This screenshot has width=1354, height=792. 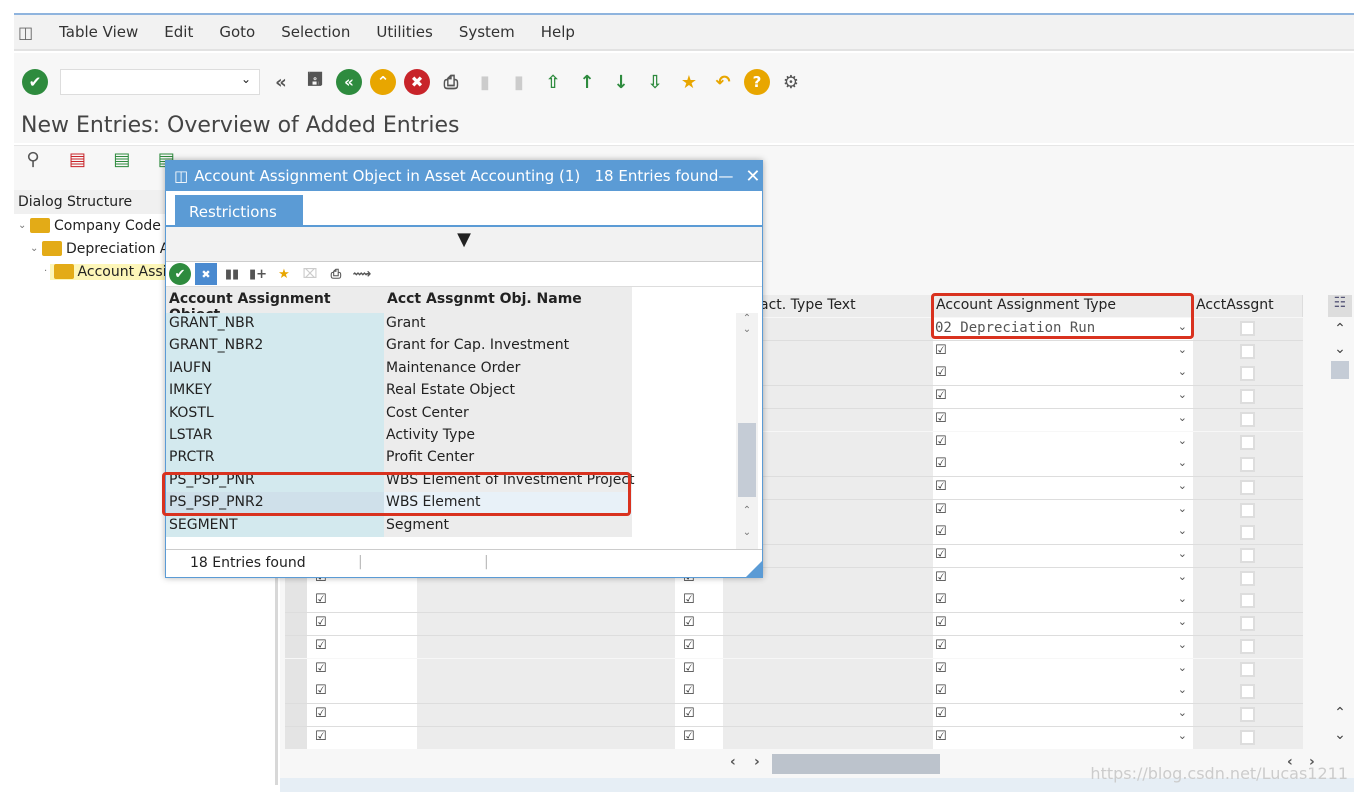 What do you see at coordinates (404, 32) in the screenshot?
I see `menu-utilities: Utilities` at bounding box center [404, 32].